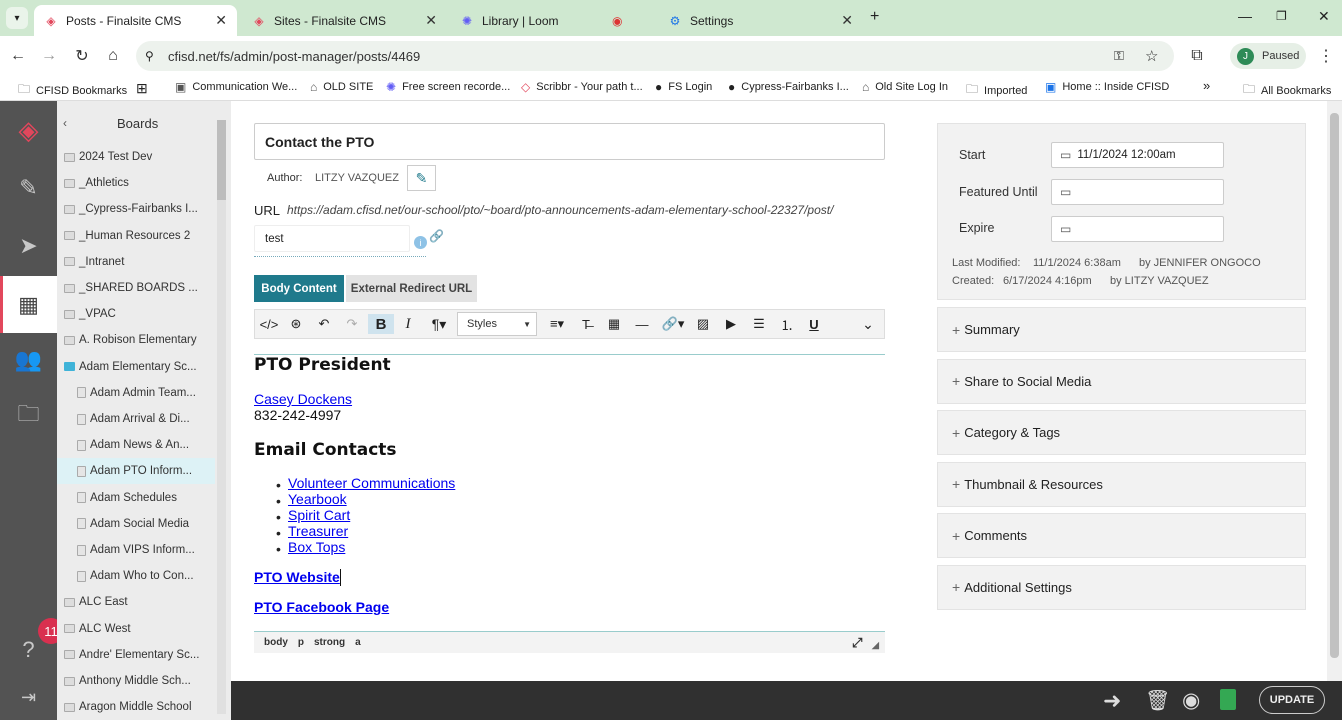 The width and height of the screenshot is (1342, 720). Describe the element at coordinates (1137, 155) in the screenshot. I see `start-date-input: ▭ 11/1/2024 12:00am` at that location.